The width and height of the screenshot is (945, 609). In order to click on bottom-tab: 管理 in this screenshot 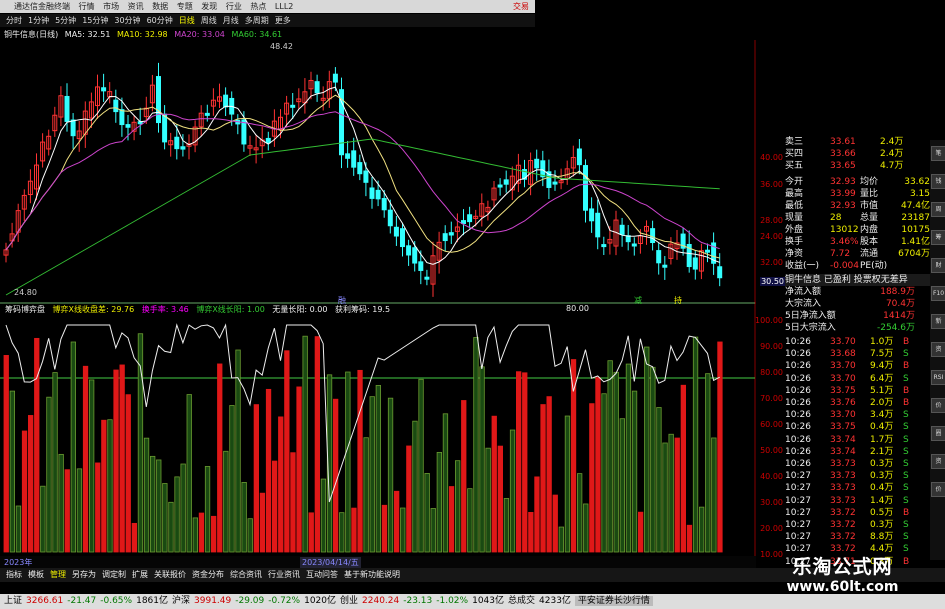, I will do `click(58, 574)`.